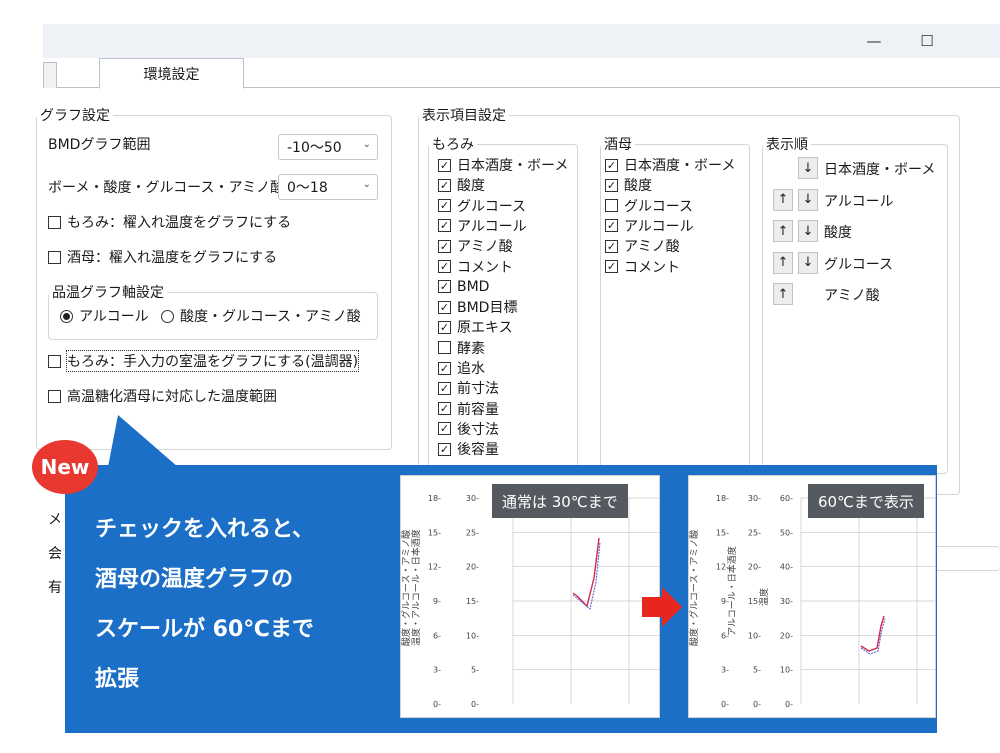 Image resolution: width=1000 pixels, height=753 pixels. I want to click on graph-settings-title: グラフ設定, so click(75, 116).